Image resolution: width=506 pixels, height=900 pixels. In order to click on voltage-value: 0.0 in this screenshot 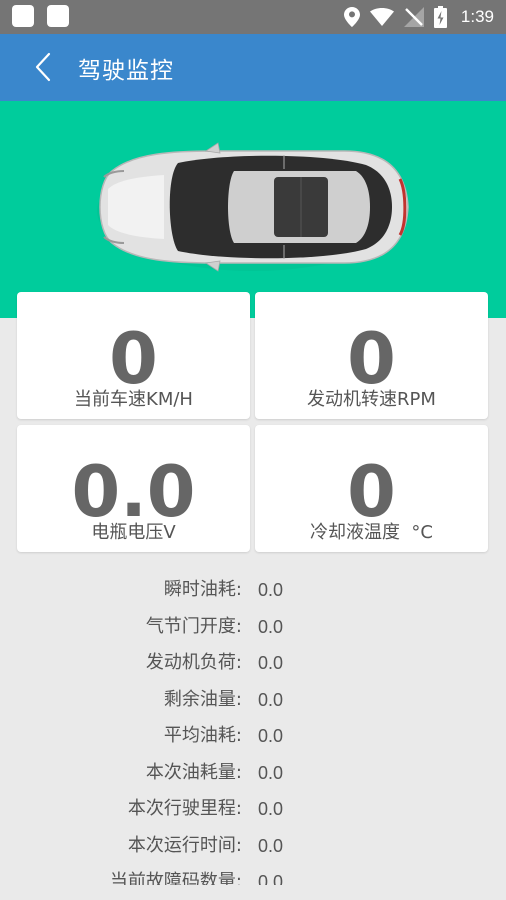, I will do `click(133, 492)`.